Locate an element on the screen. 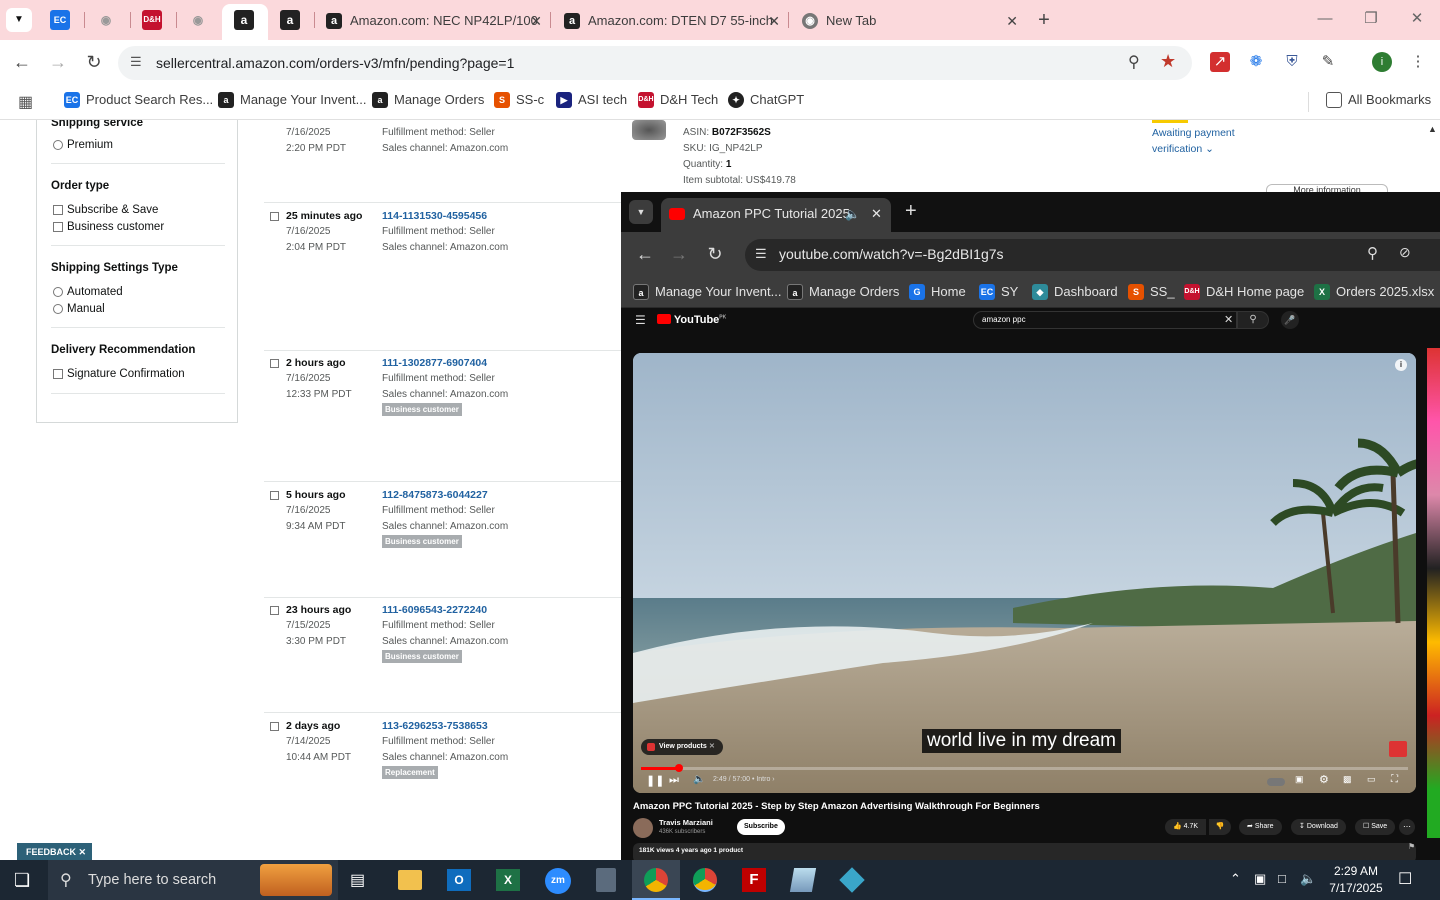 The height and width of the screenshot is (900, 1440). bookmark-dashboard: ◆ Dashboard is located at coordinates (1075, 292).